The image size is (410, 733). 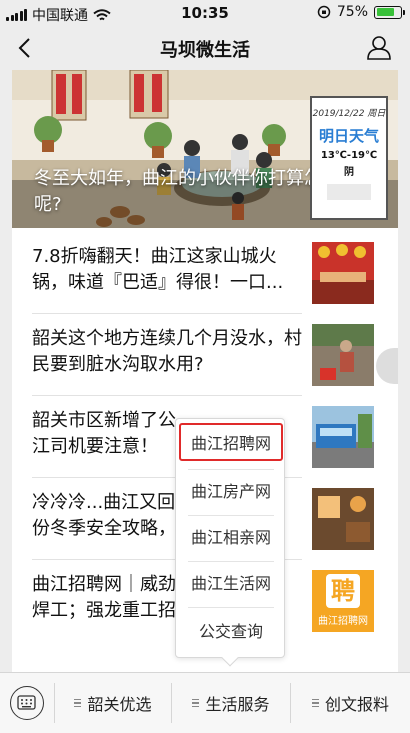 What do you see at coordinates (348, 136) in the screenshot?
I see `weather-title: 明日天气` at bounding box center [348, 136].